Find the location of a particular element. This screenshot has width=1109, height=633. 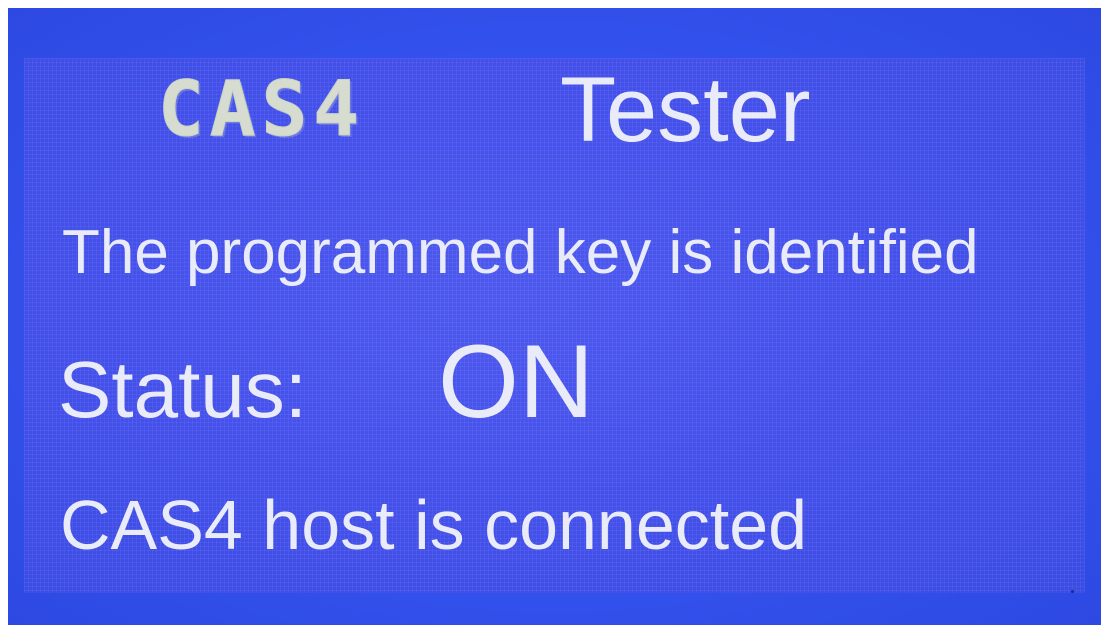

status-label: Status: is located at coordinates (183, 389).